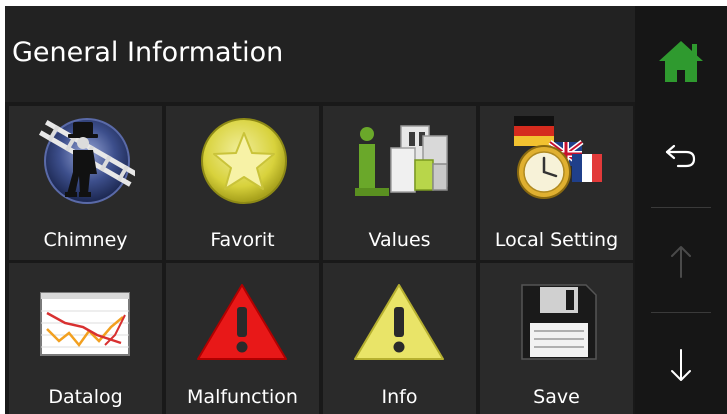  I want to click on local-setting-icon, so click(558, 157).